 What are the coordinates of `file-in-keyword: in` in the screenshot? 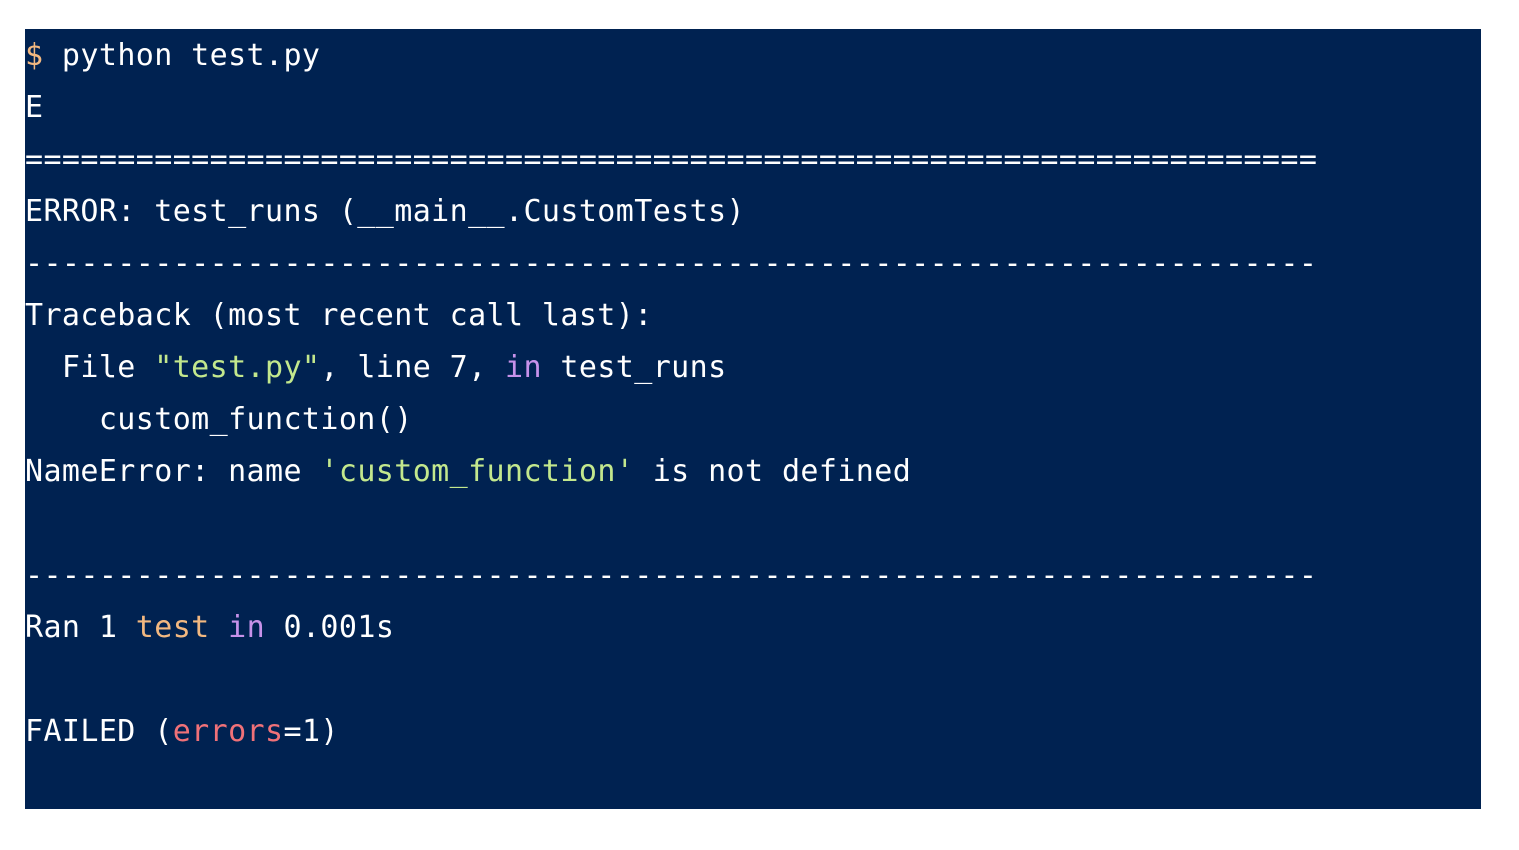 It's located at (523, 367).